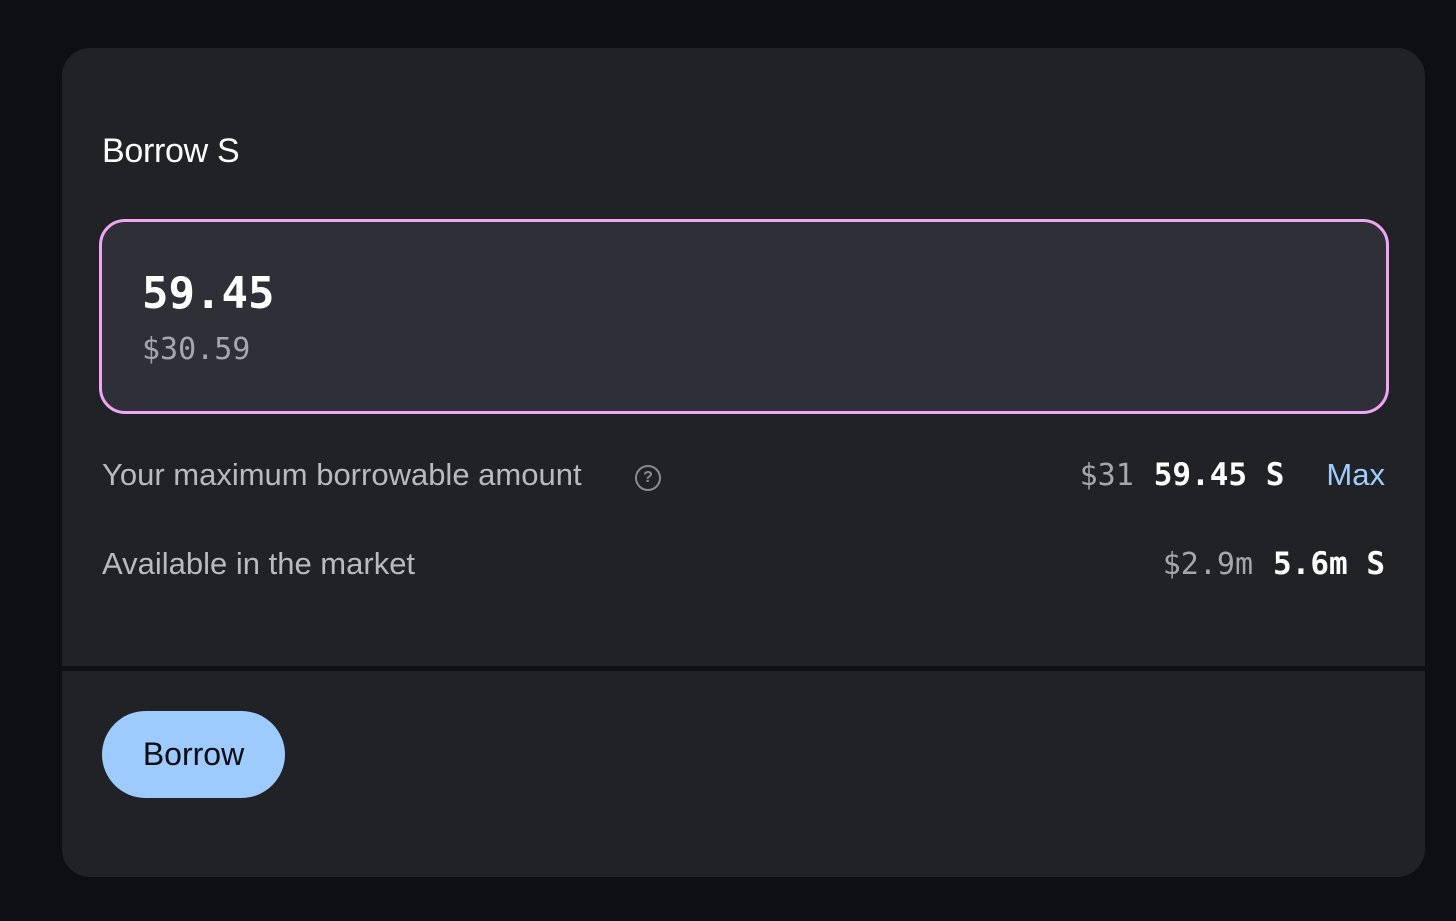 This screenshot has width=1456, height=921. Describe the element at coordinates (743, 565) in the screenshot. I see `market-available-row: Available in the market $2.9m 5.6m S` at that location.